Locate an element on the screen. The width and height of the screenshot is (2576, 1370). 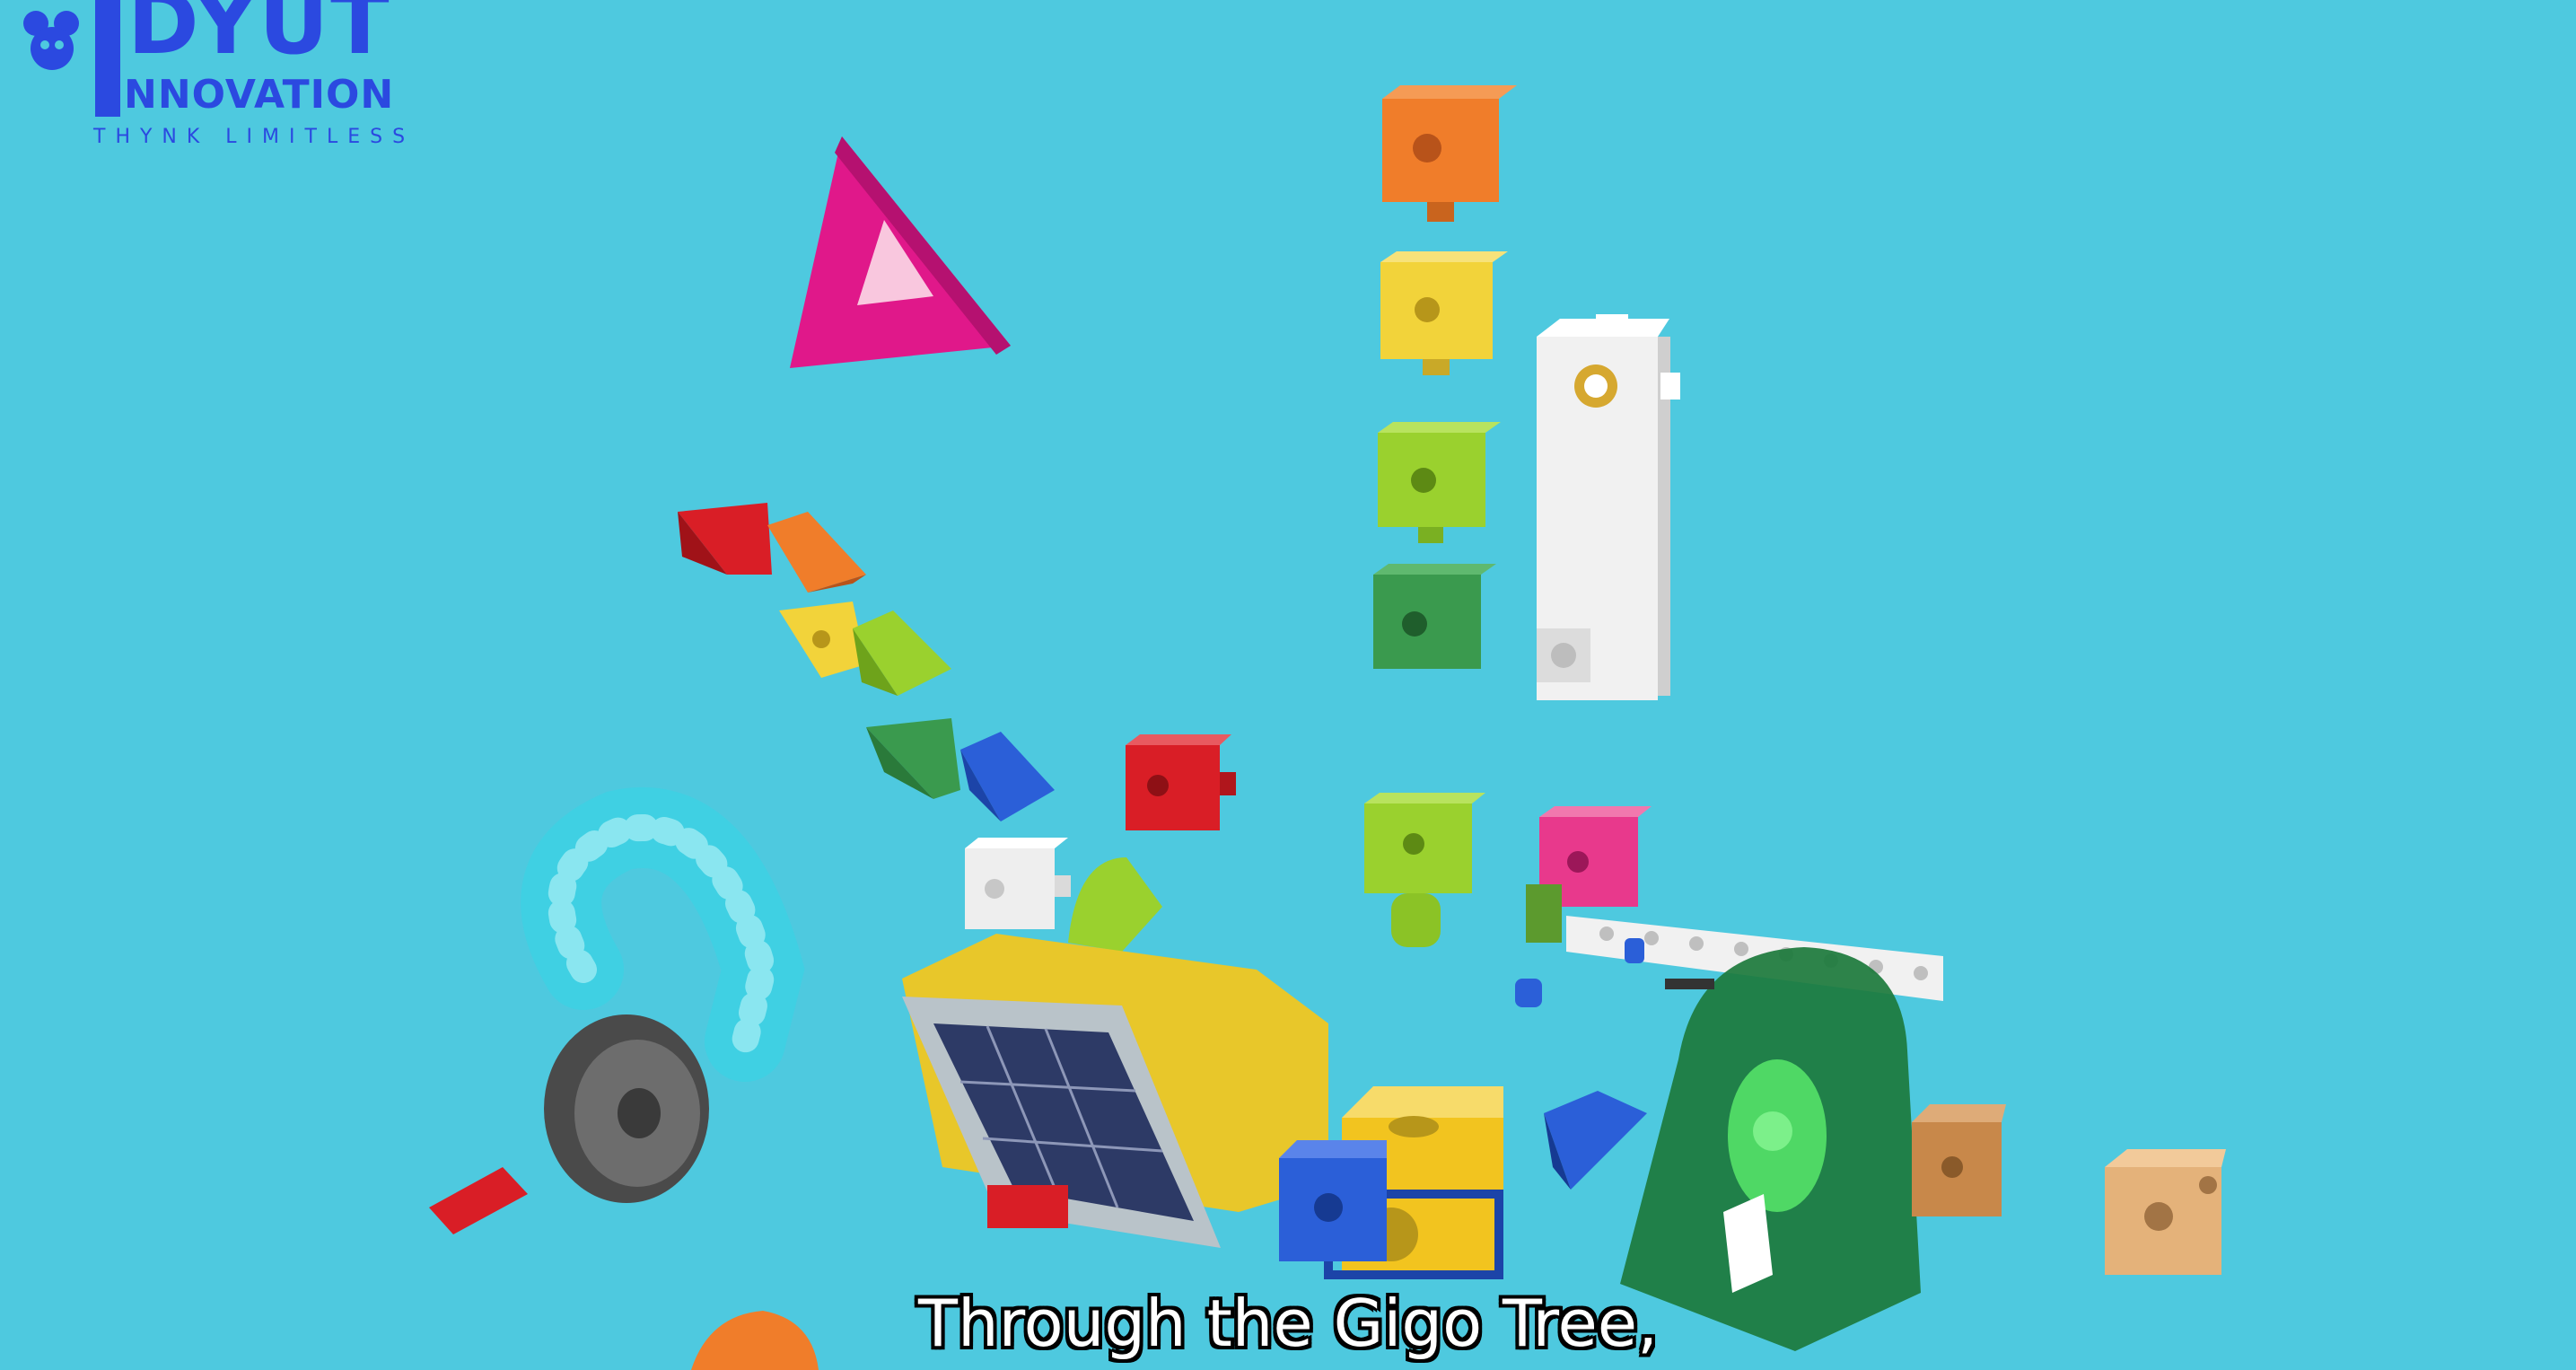
solar-panel-base is located at coordinates (1115, 1091).